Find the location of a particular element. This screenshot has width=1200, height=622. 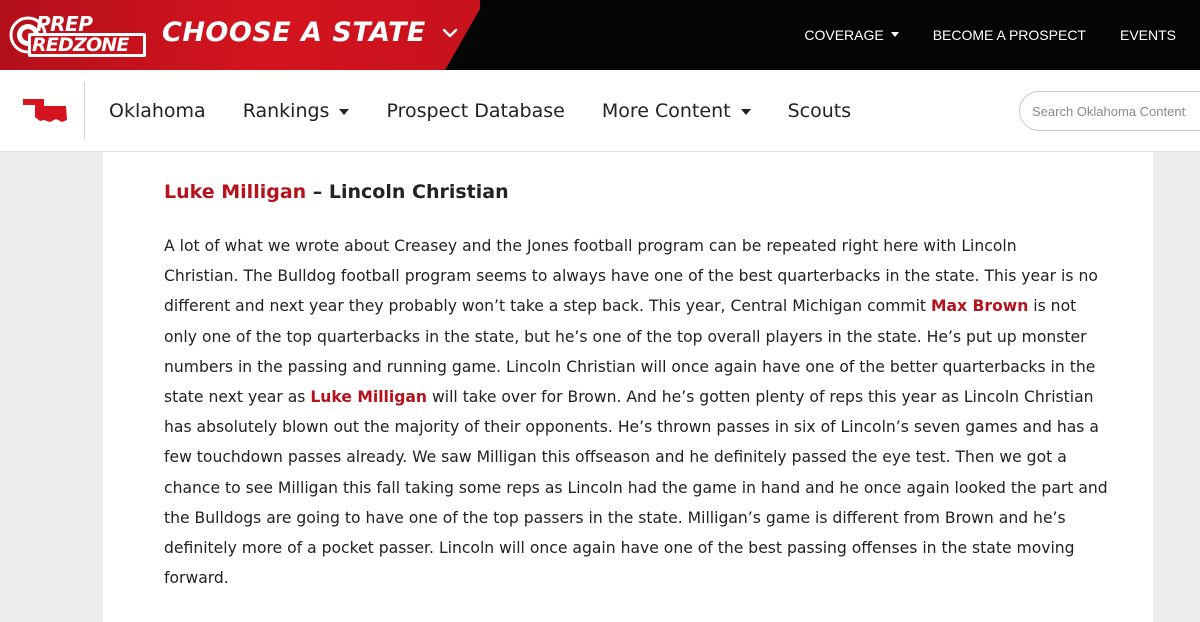

top-nav: COVERAGE BECOME A PROSPECT EVENTS is located at coordinates (990, 35).